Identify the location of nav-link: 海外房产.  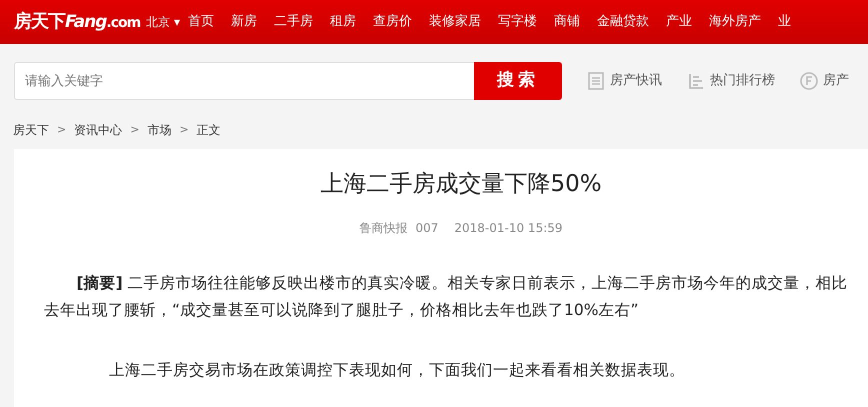
(735, 22).